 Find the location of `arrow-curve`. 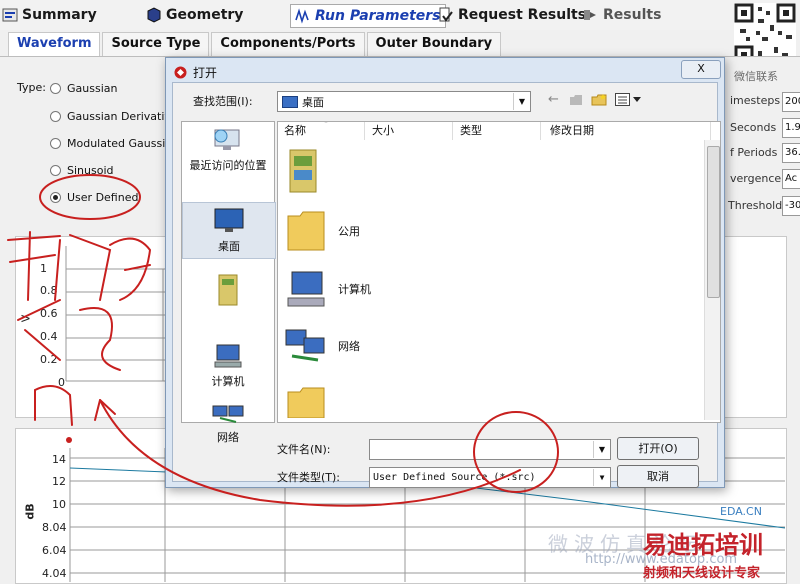

arrow-curve is located at coordinates (310, 453).